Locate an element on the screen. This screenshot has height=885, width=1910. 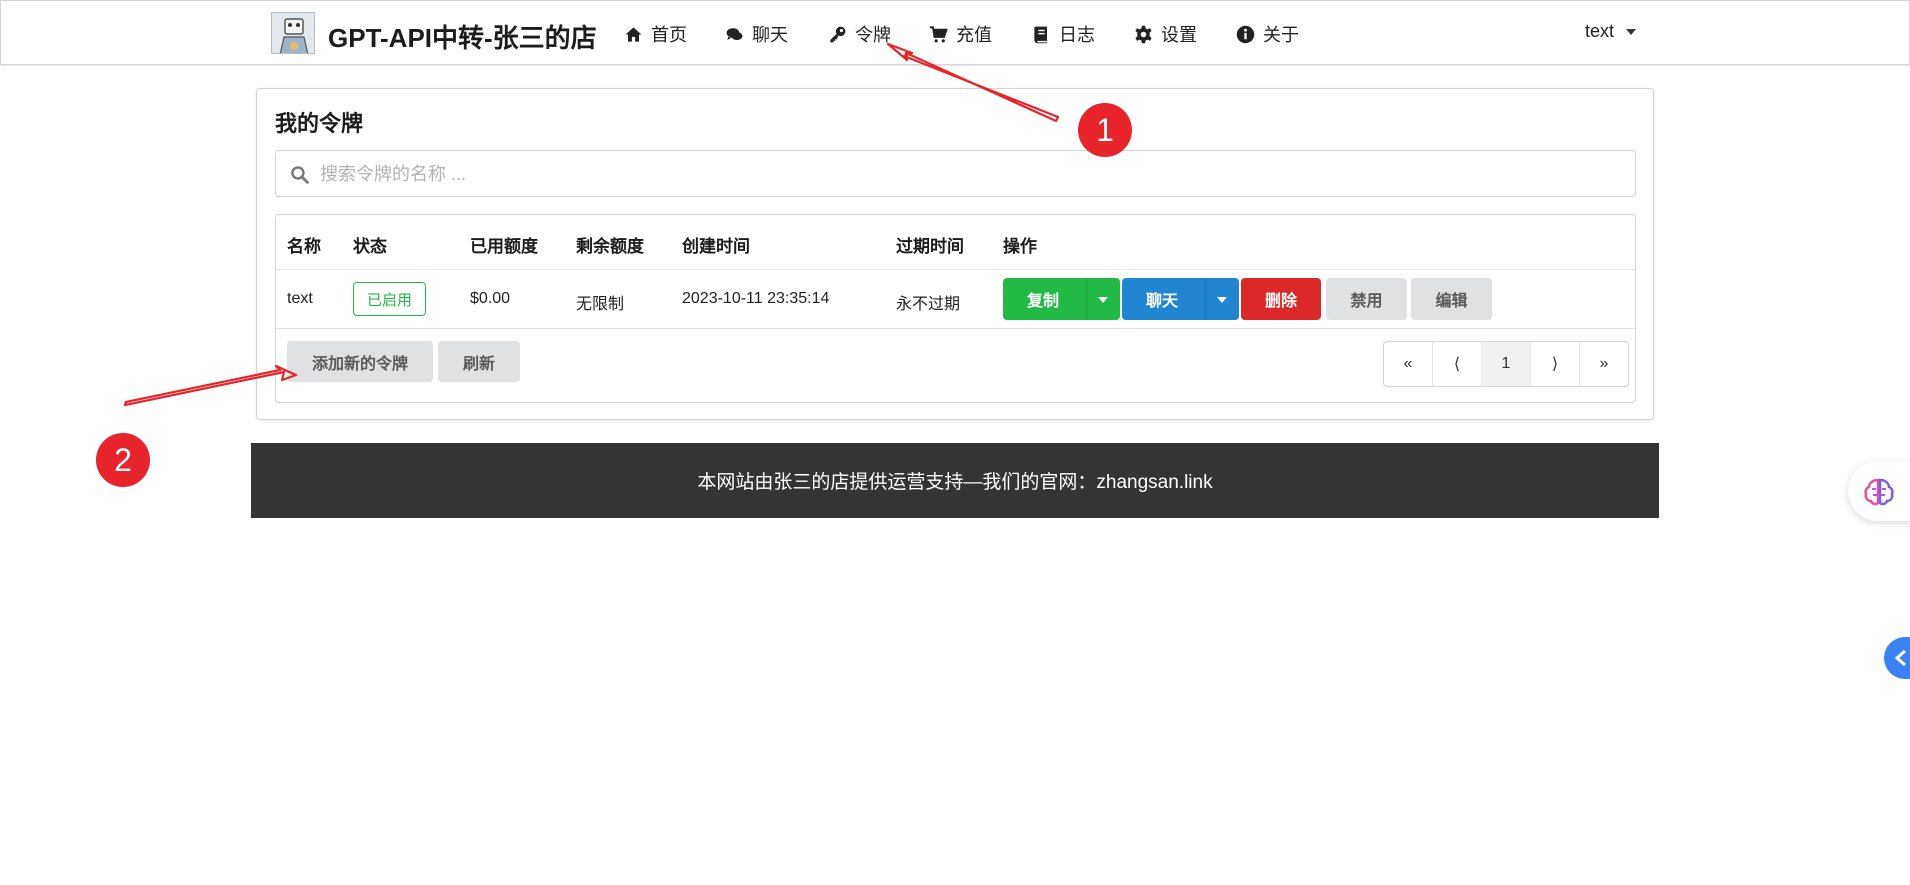
page-last-button: » is located at coordinates (1604, 364).